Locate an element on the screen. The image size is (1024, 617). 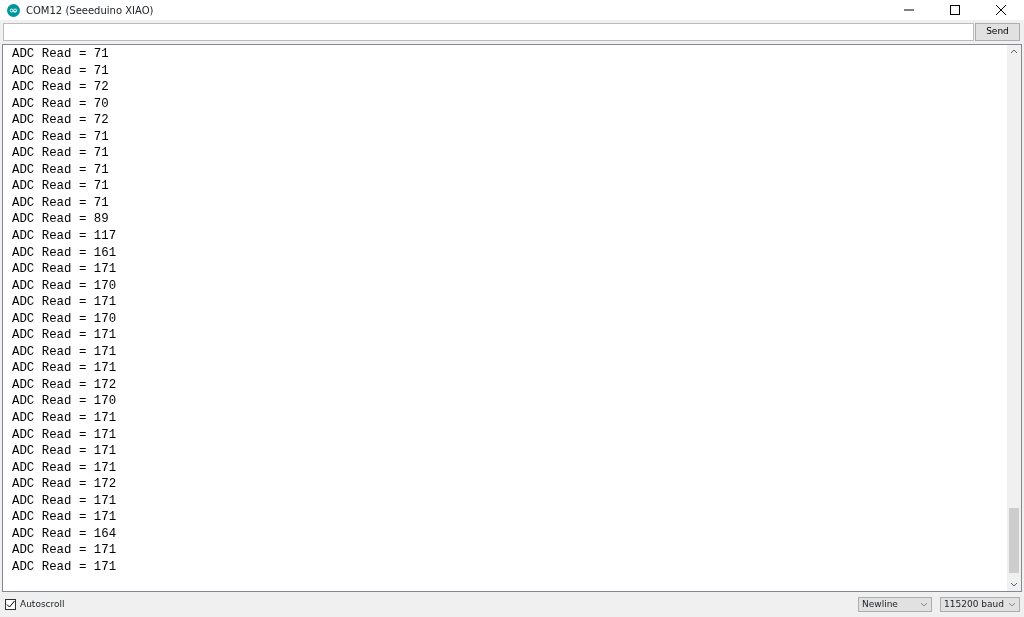
app-logo-icon is located at coordinates (13, 10).